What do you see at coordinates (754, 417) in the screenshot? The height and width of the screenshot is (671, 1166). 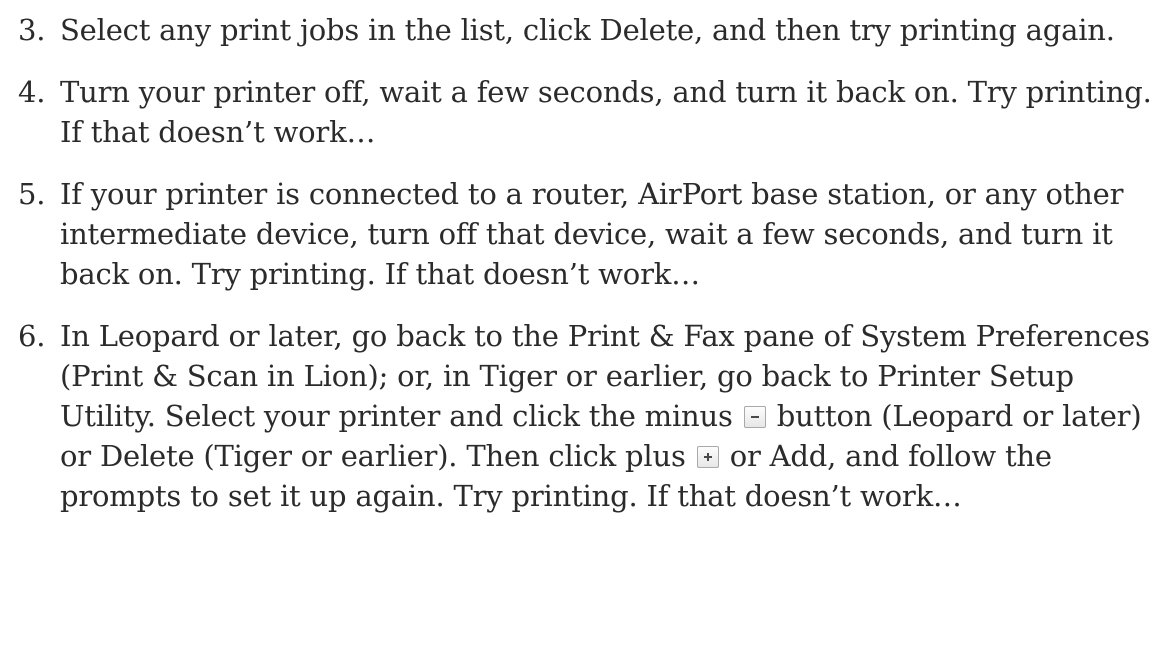 I see `minus-button-icon` at bounding box center [754, 417].